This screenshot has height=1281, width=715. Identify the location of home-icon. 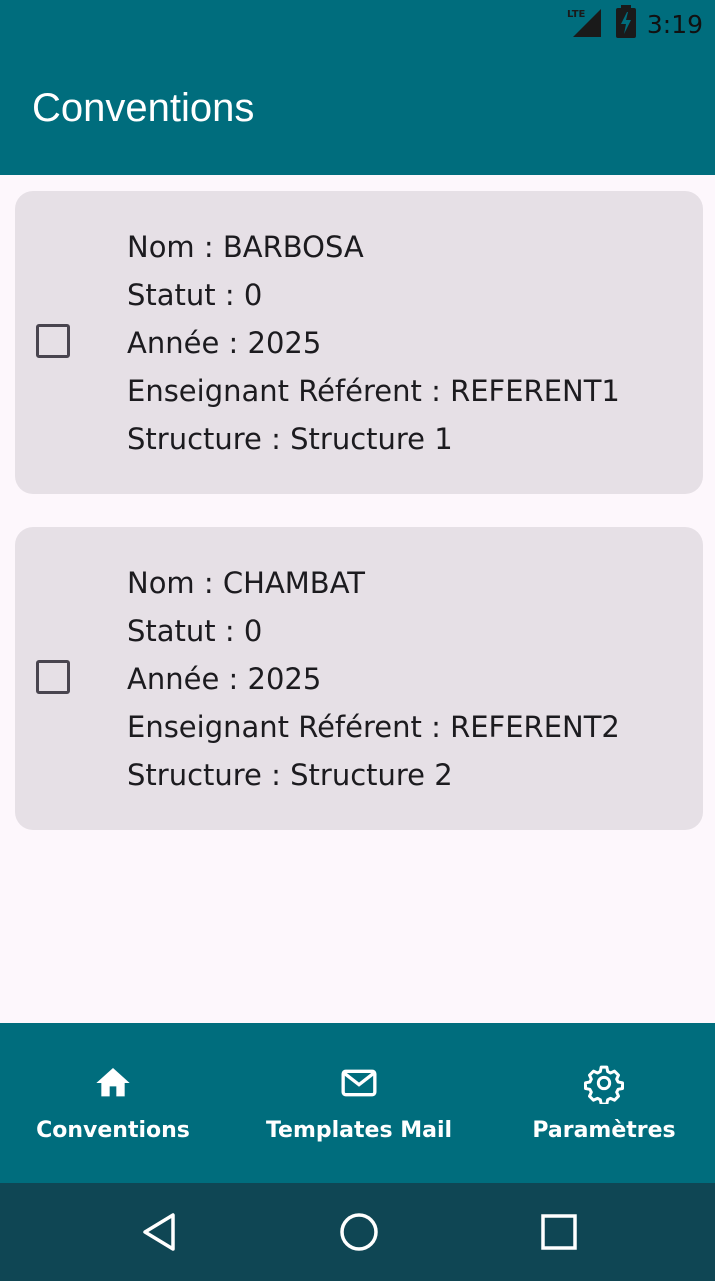
(113, 1083).